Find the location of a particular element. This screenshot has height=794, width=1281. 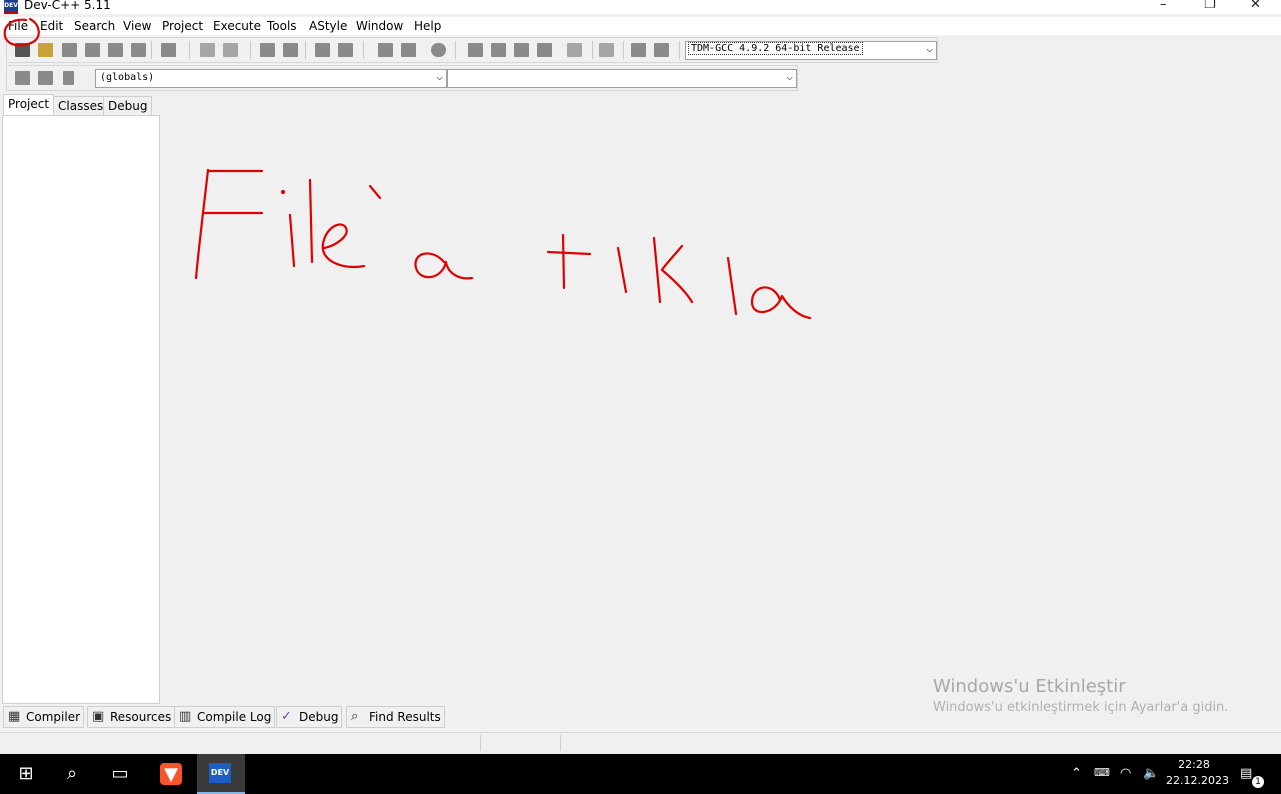

menu-astyle: AStyle is located at coordinates (328, 26).